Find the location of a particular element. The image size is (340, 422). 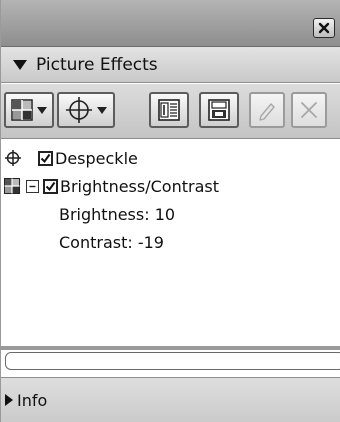

description-field is located at coordinates (172, 361).